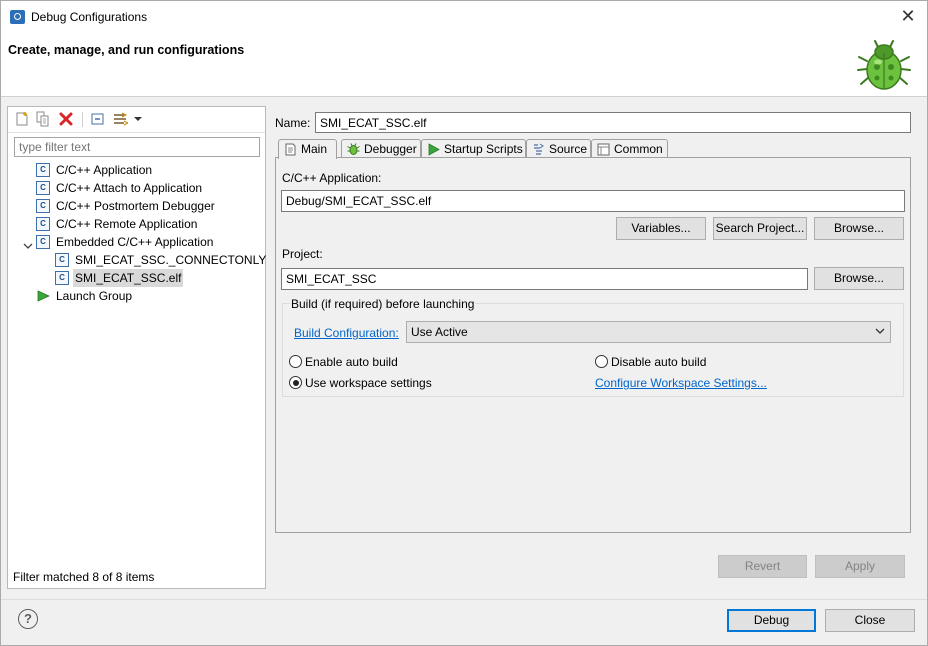  I want to click on window-title: Debug Configurations, so click(89, 17).